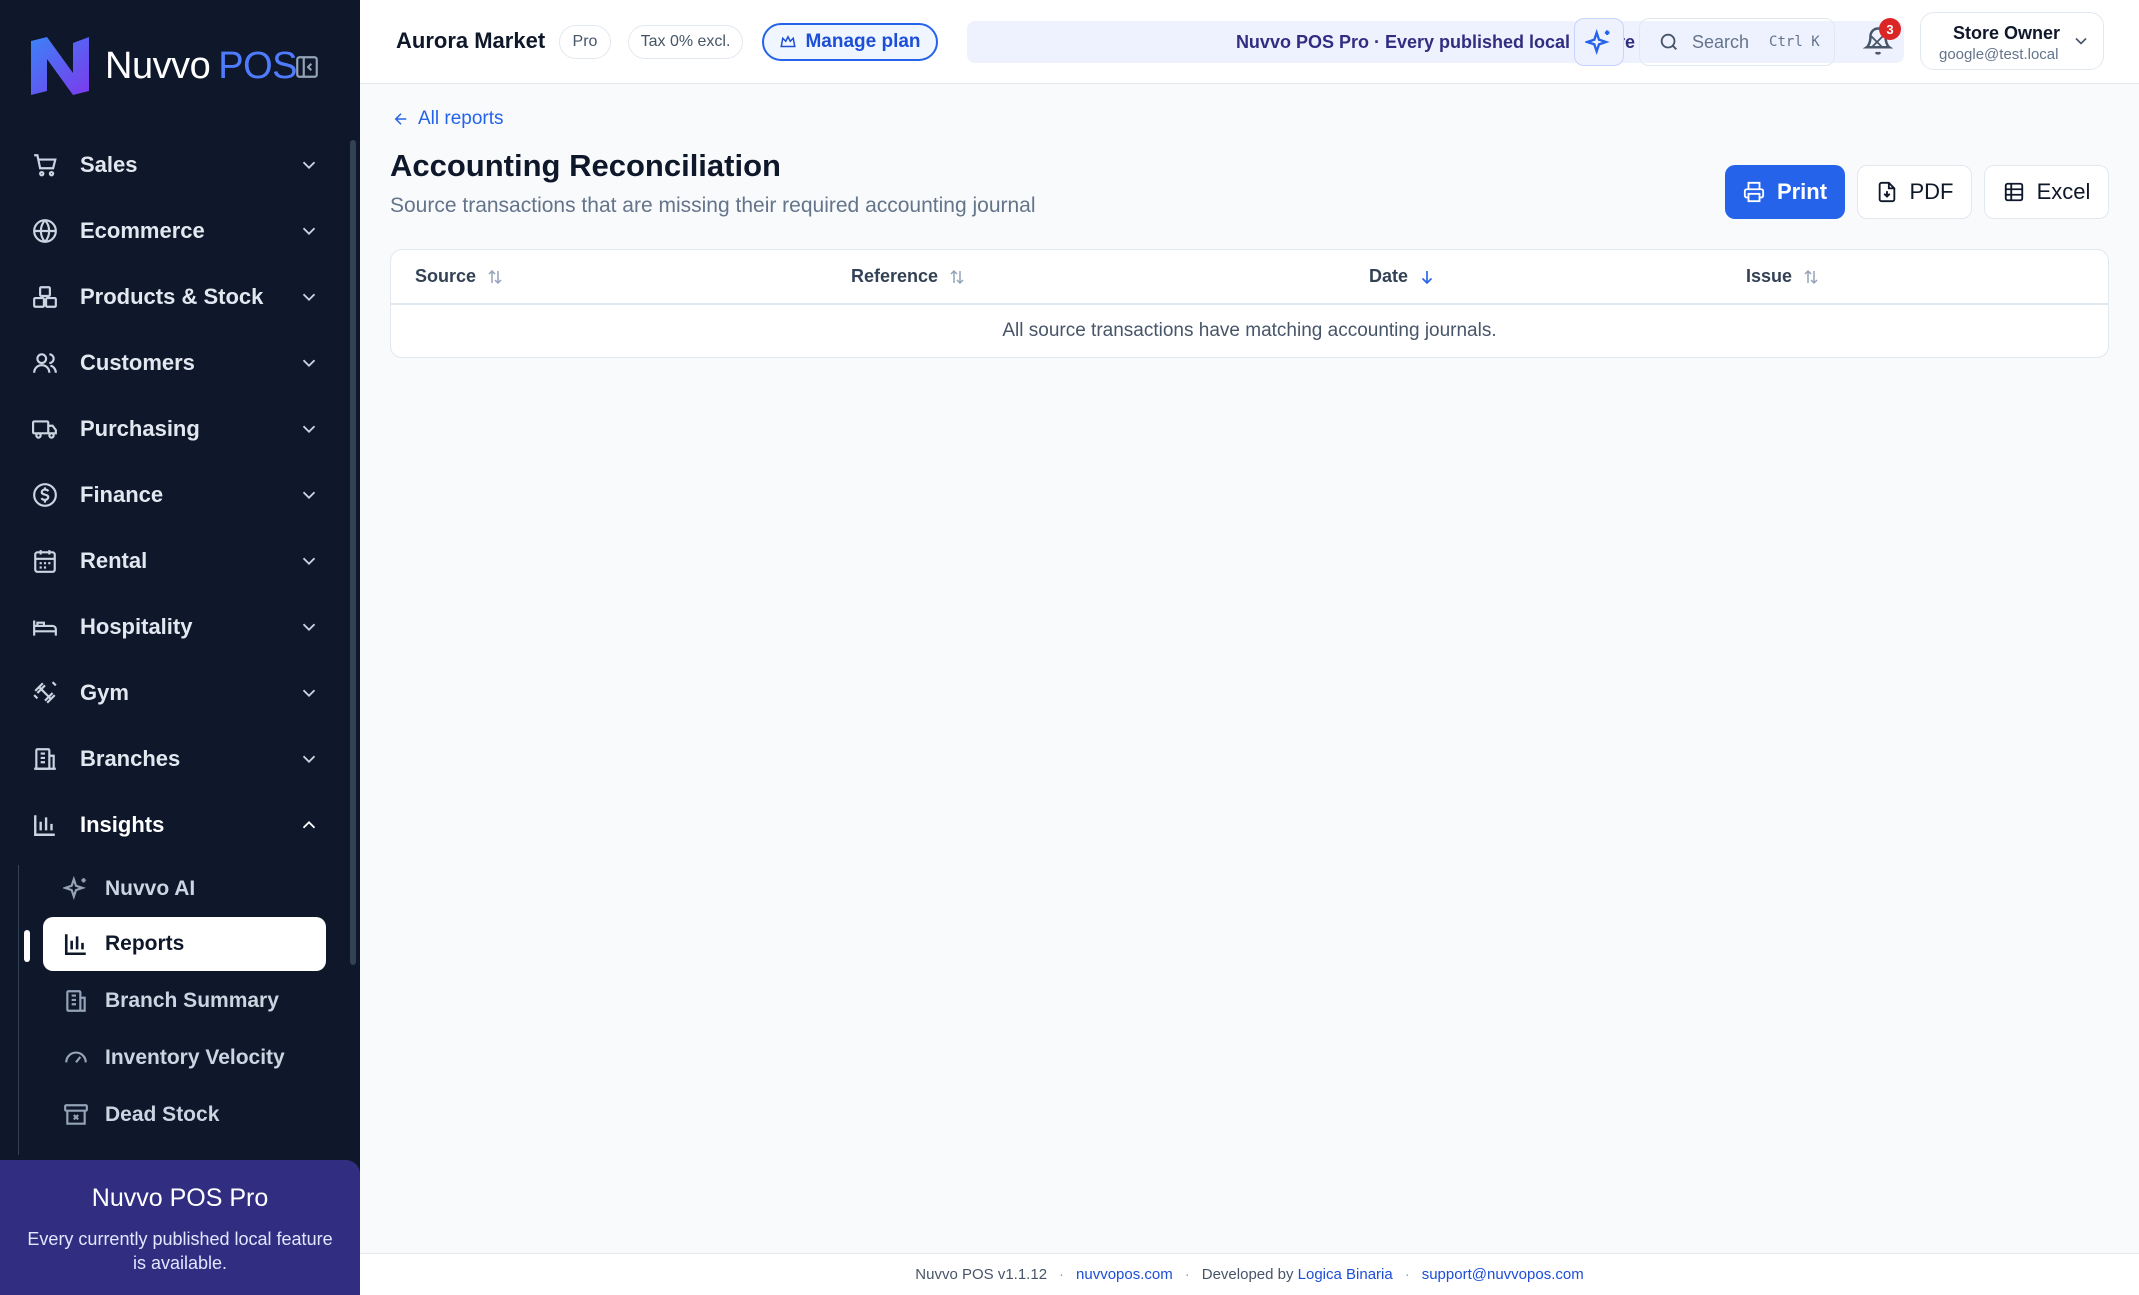 The height and width of the screenshot is (1295, 2139). I want to click on calendar-icon, so click(45, 561).